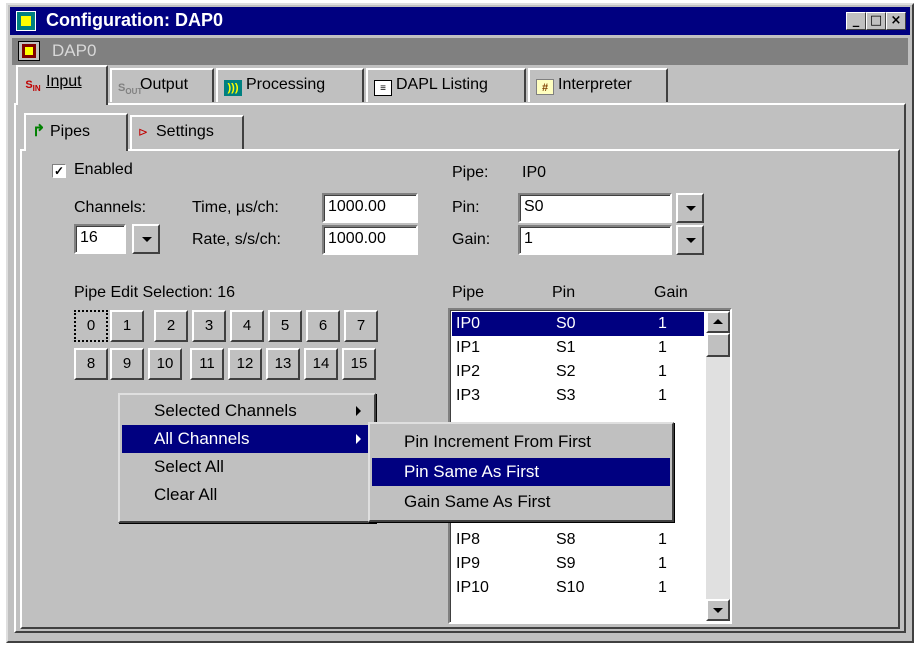 This screenshot has height=649, width=922. What do you see at coordinates (283, 364) in the screenshot?
I see `channel-button-13: 13` at bounding box center [283, 364].